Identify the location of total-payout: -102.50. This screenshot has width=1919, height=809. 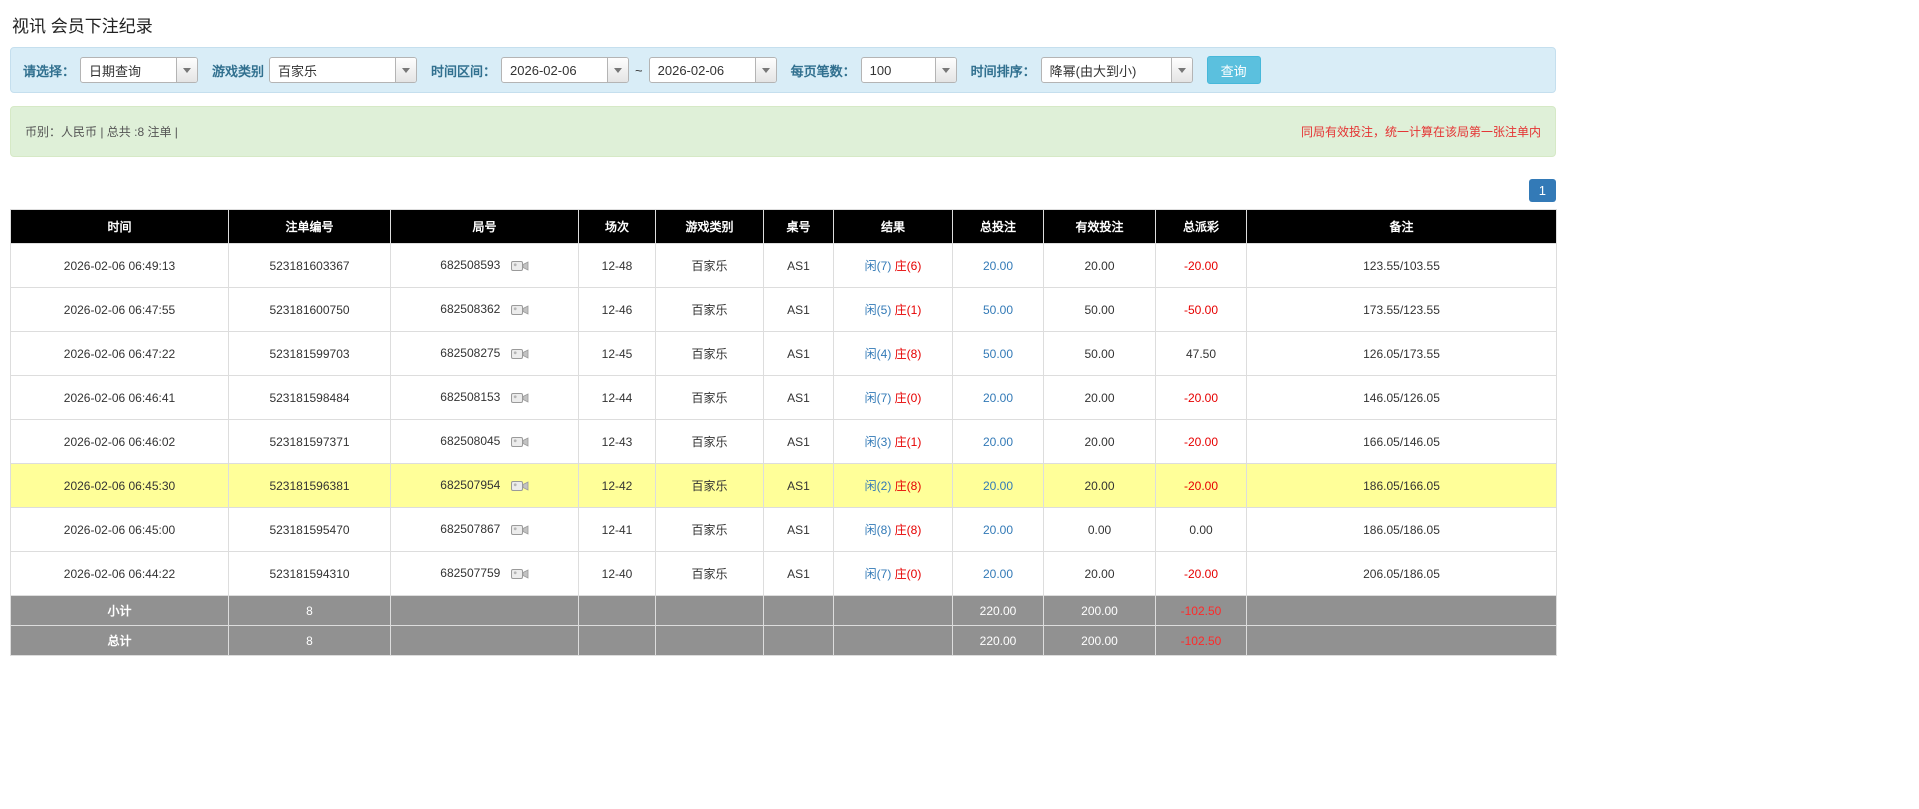
(1201, 640).